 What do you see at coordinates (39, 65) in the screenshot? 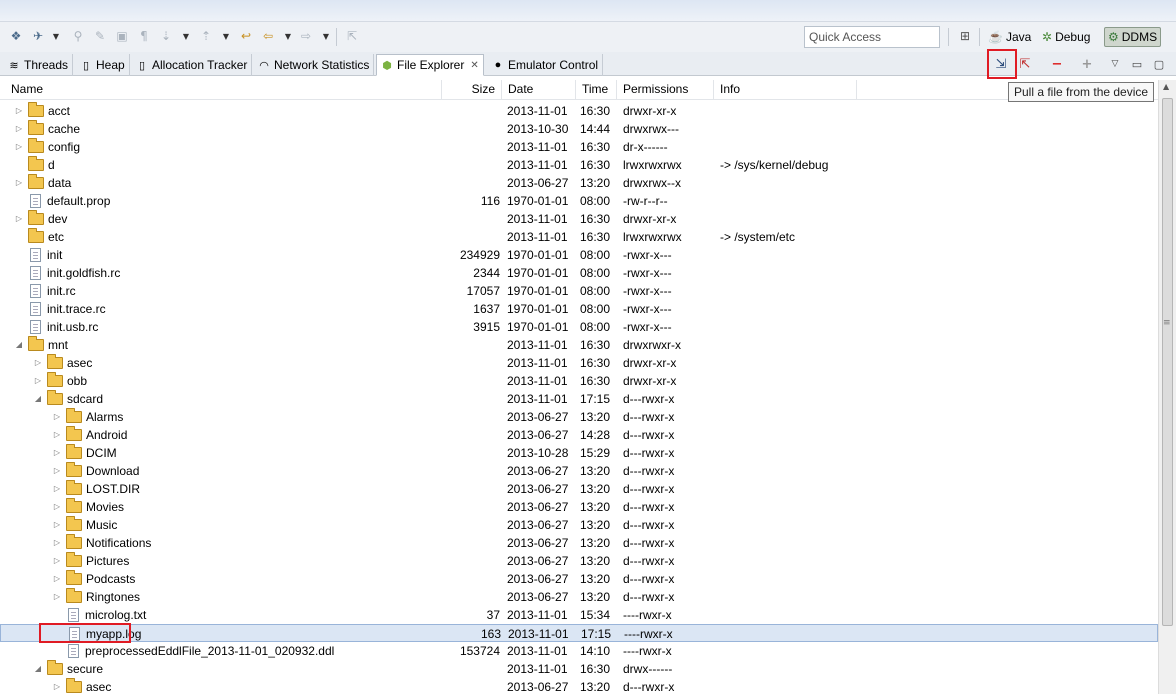
I see `tab-threads: ≋ Threads` at bounding box center [39, 65].